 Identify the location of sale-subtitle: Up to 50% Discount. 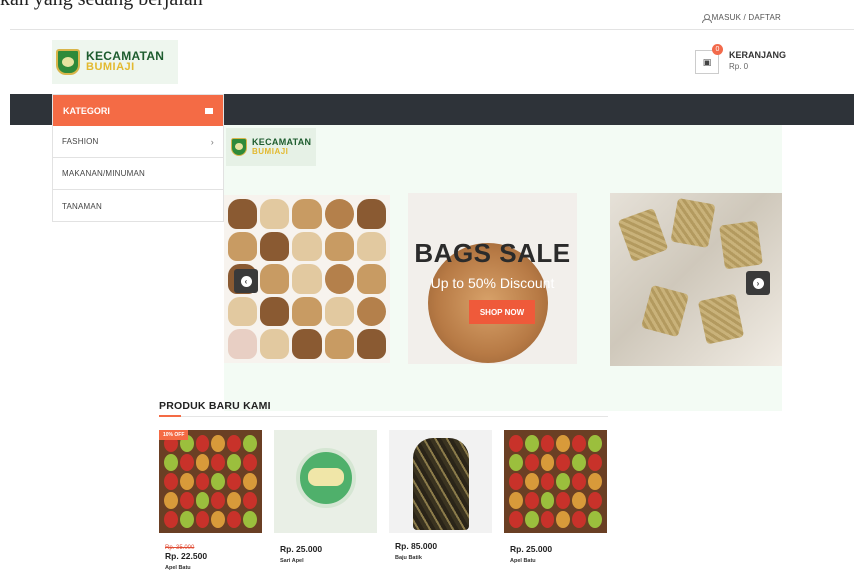
(492, 283).